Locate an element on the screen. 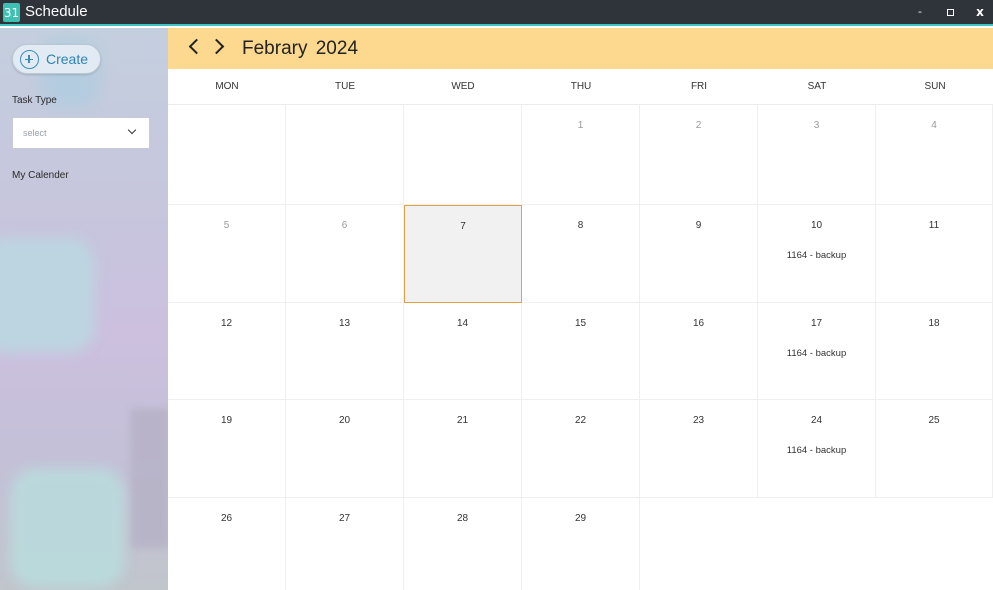  day-number: 20 is located at coordinates (344, 420).